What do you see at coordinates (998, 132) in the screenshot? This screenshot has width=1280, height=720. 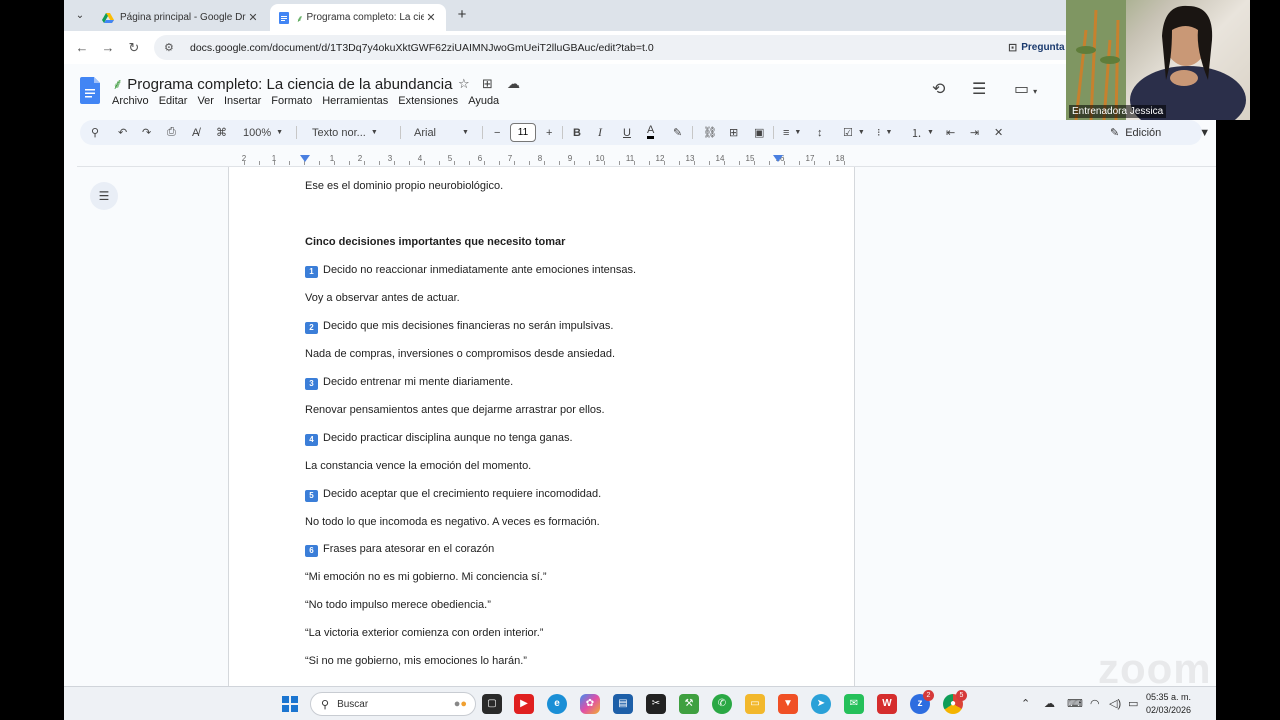 I see `clear-formatting-icon: ✕` at bounding box center [998, 132].